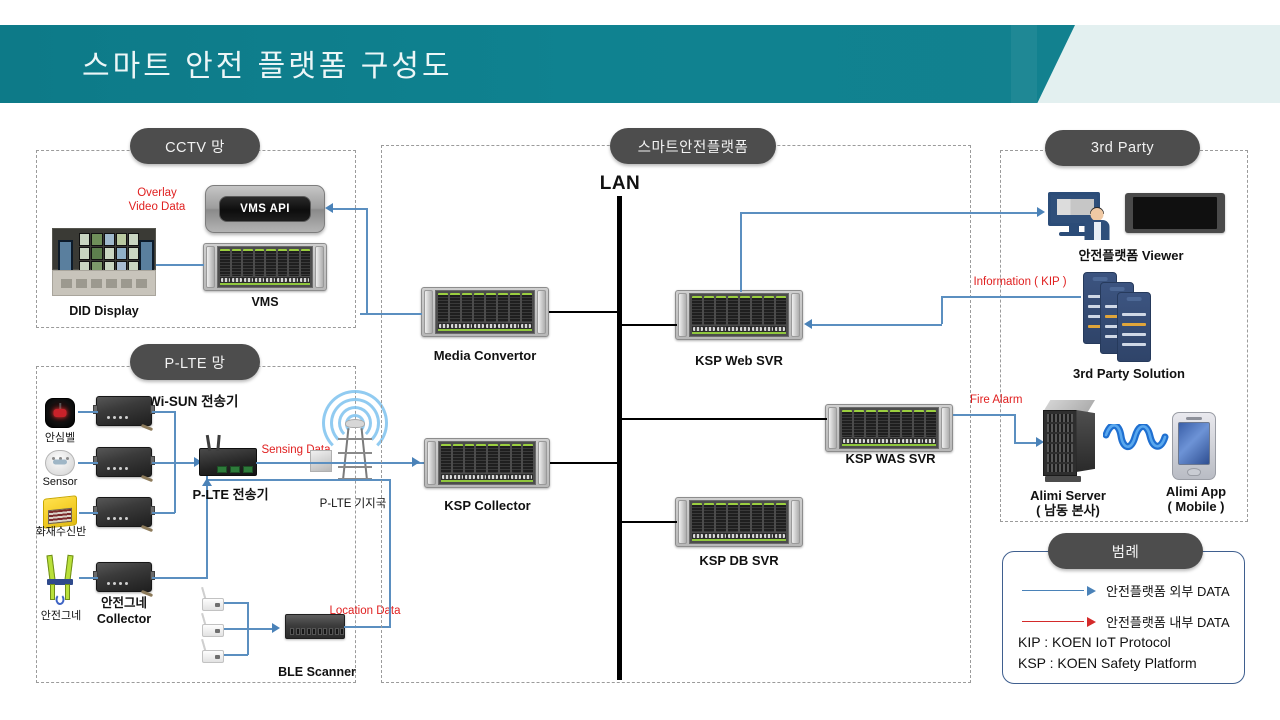  I want to click on thirdparty-wide-display, so click(1175, 213).